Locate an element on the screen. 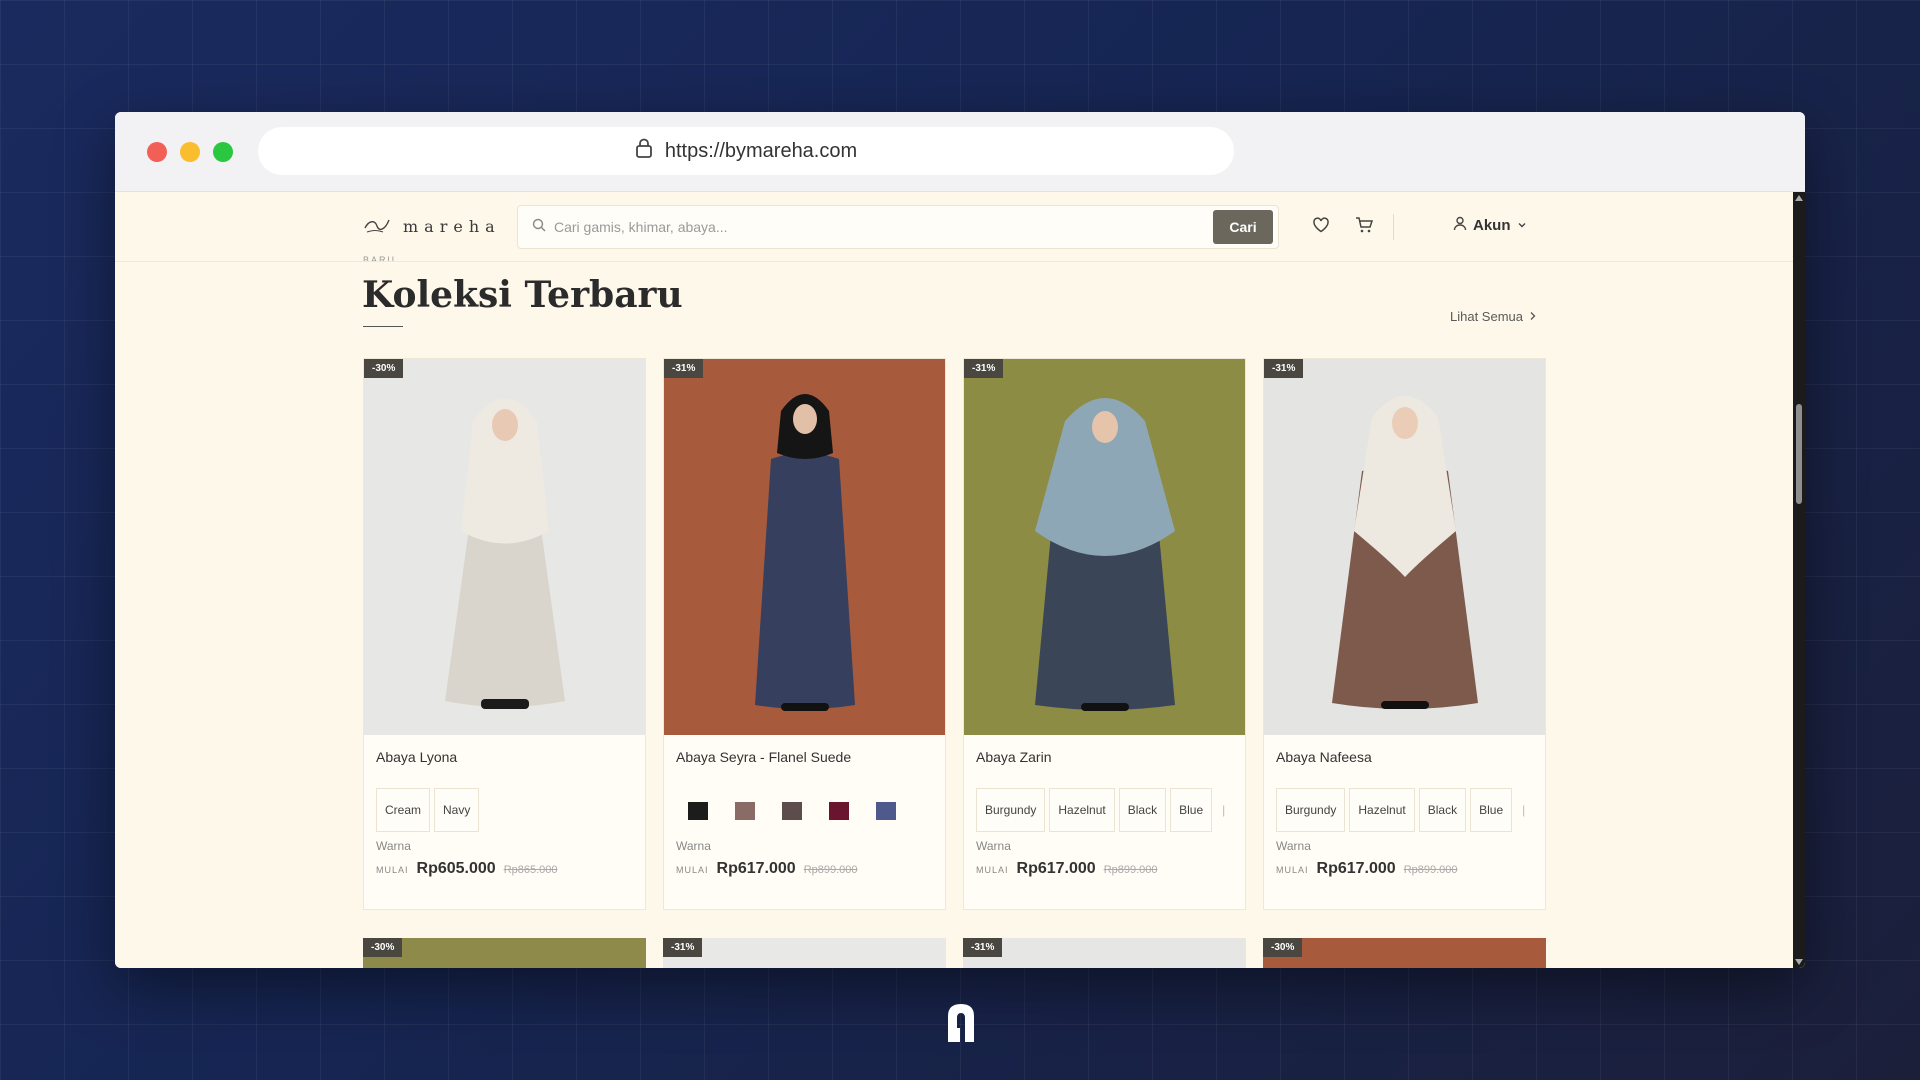 Image resolution: width=1920 pixels, height=1080 pixels. product-name: Abaya Seyra - Flanel Suede is located at coordinates (763, 757).